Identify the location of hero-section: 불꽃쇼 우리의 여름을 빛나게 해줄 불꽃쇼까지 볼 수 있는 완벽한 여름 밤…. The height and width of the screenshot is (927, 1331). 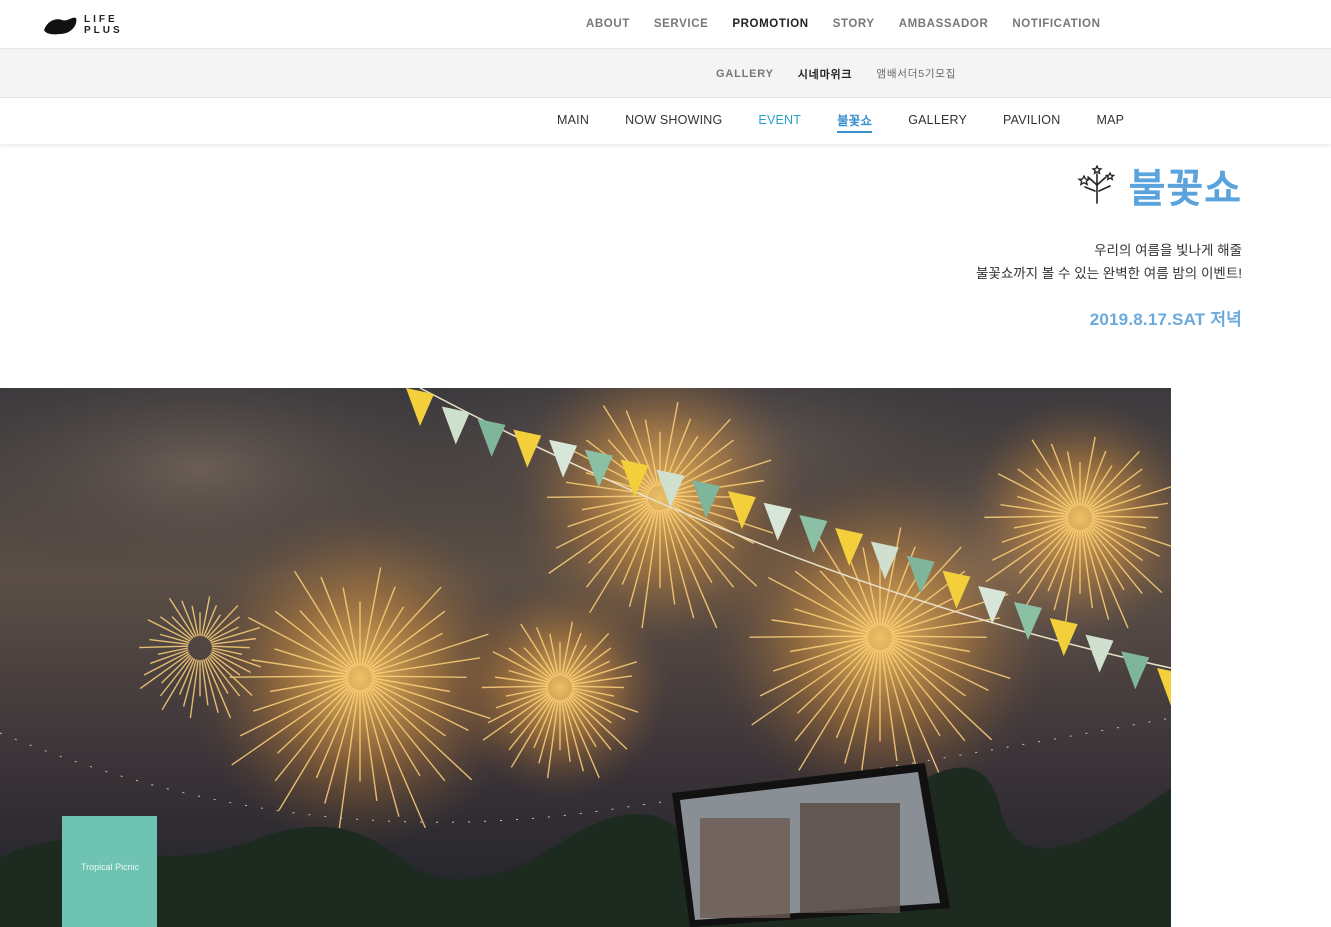
(942, 242).